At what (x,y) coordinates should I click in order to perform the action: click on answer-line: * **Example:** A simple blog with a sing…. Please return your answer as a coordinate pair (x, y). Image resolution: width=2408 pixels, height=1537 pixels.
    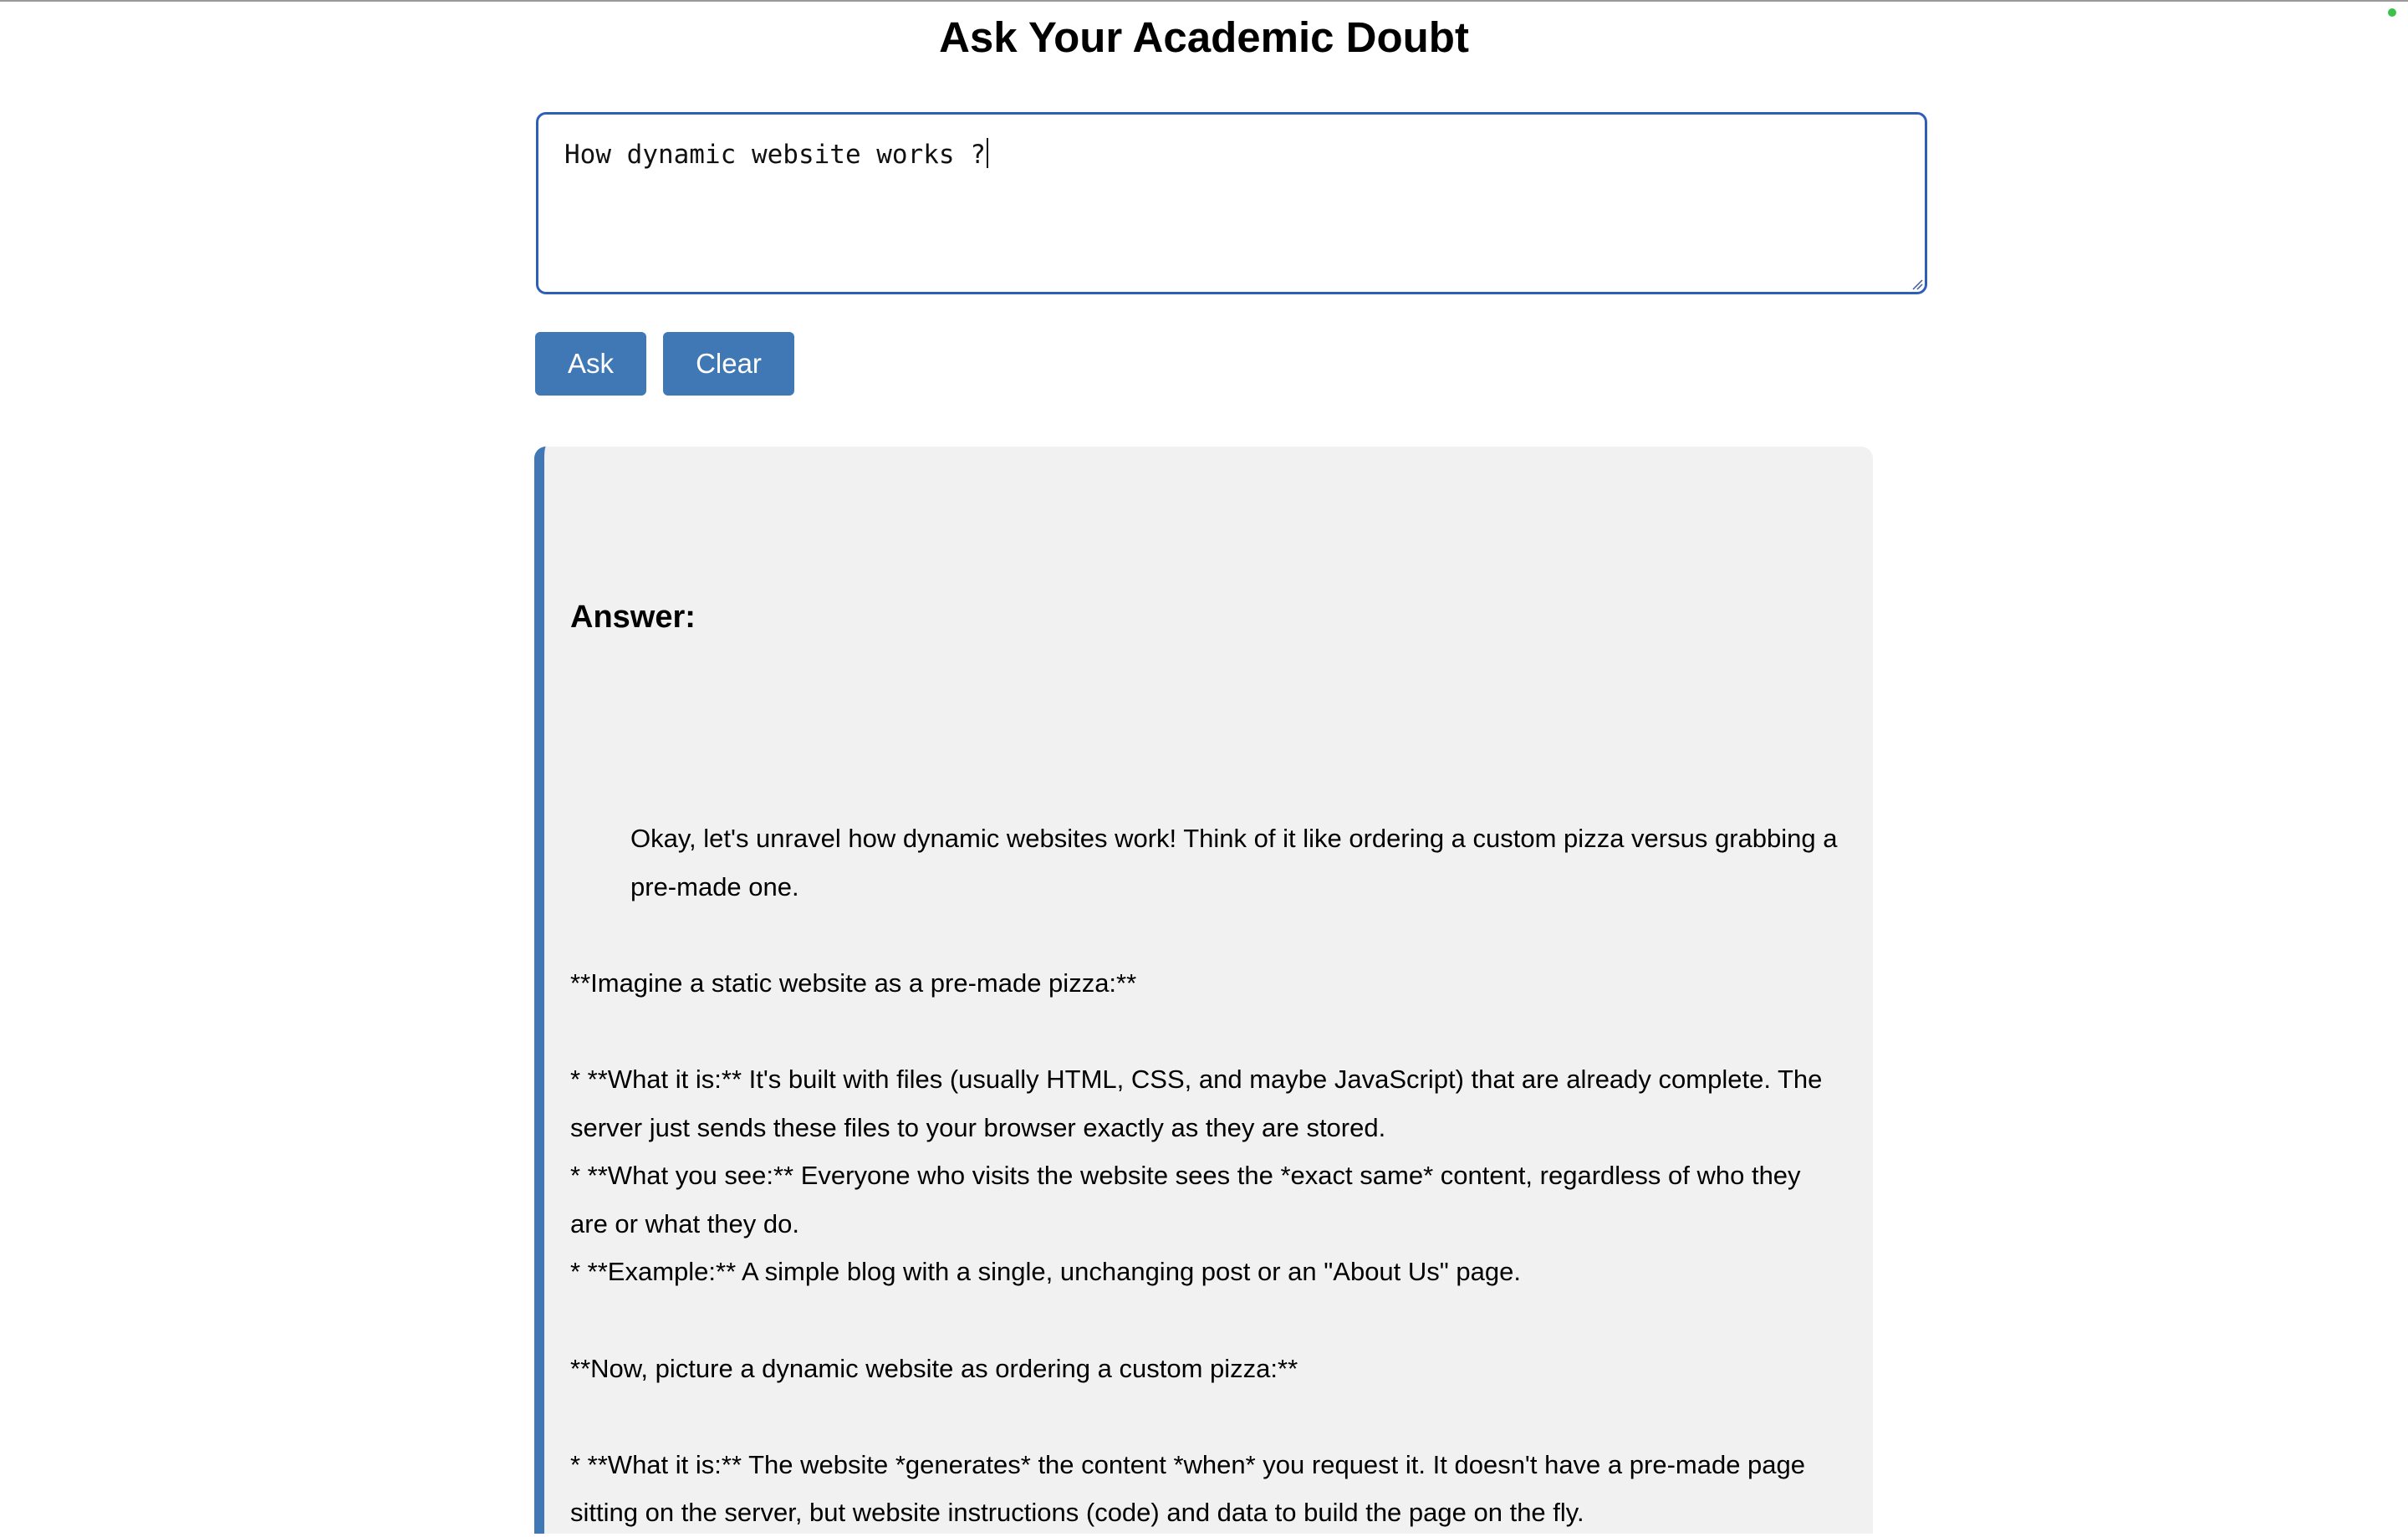
    Looking at the image, I should click on (1046, 1272).